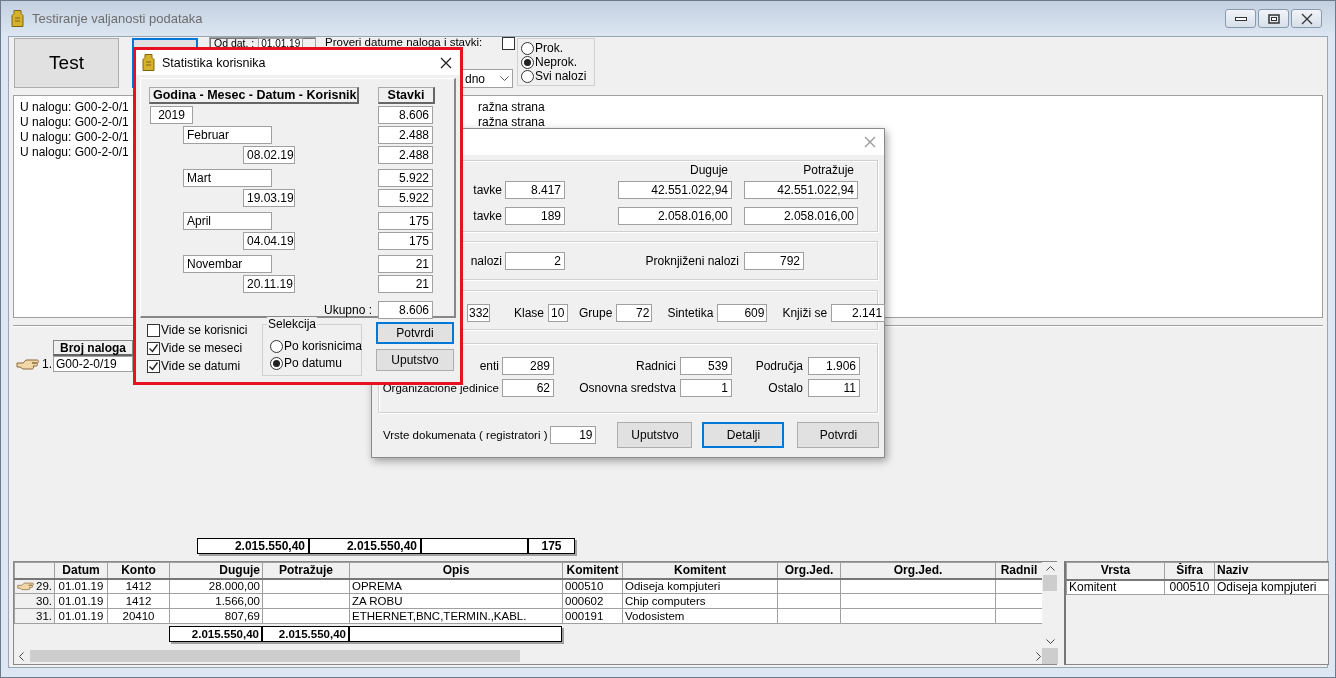 The width and height of the screenshot is (1336, 678). I want to click on value-field: 332, so click(478, 313).